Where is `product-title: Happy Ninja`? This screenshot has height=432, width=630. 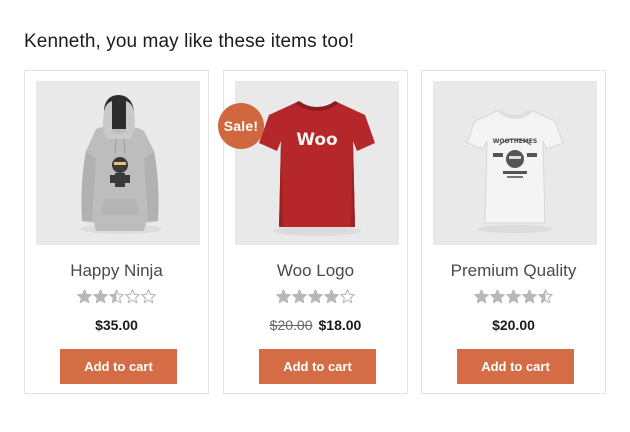 product-title: Happy Ninja is located at coordinates (116, 271).